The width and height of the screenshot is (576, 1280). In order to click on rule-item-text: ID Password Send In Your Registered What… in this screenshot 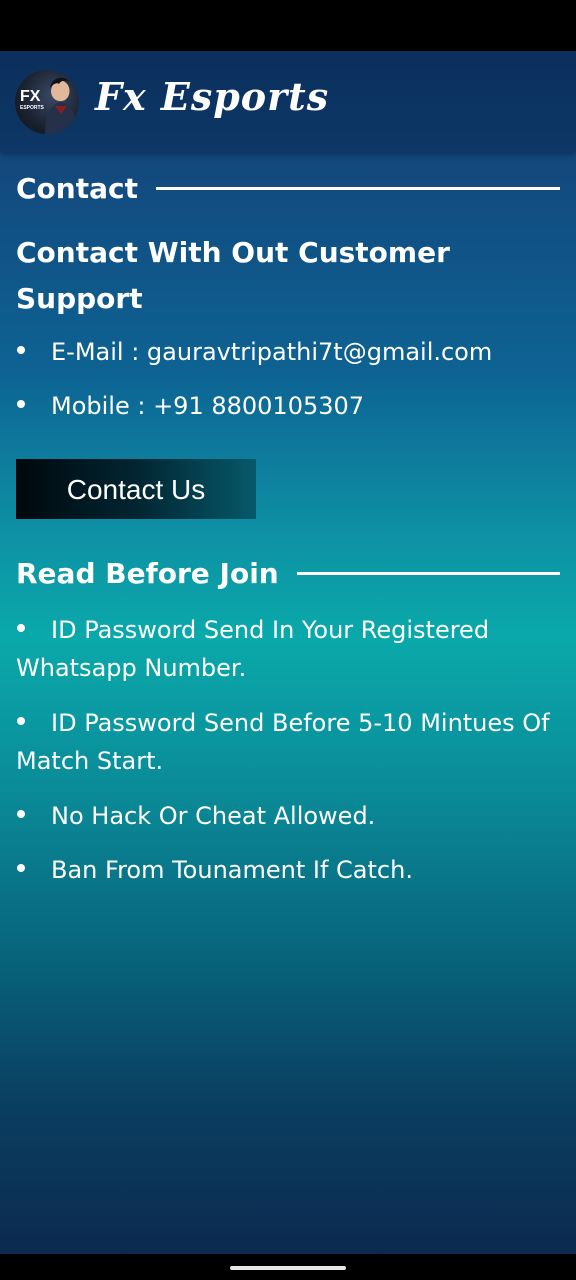, I will do `click(253, 649)`.